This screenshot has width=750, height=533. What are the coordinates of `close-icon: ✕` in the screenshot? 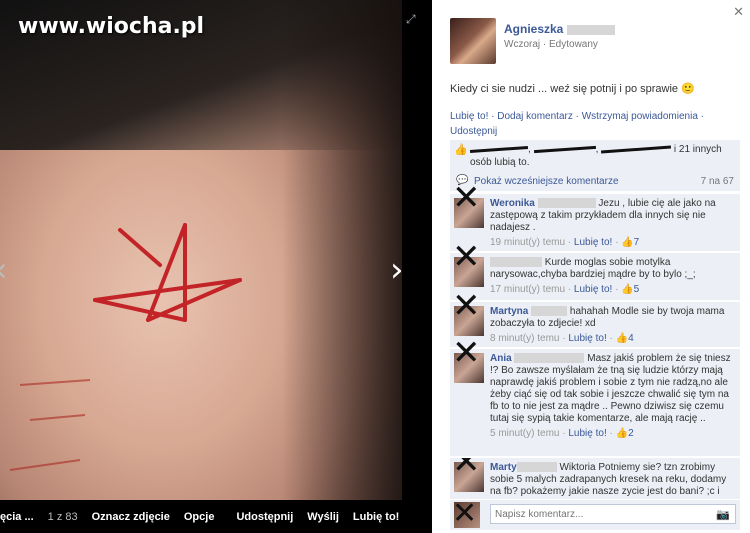 It's located at (738, 12).